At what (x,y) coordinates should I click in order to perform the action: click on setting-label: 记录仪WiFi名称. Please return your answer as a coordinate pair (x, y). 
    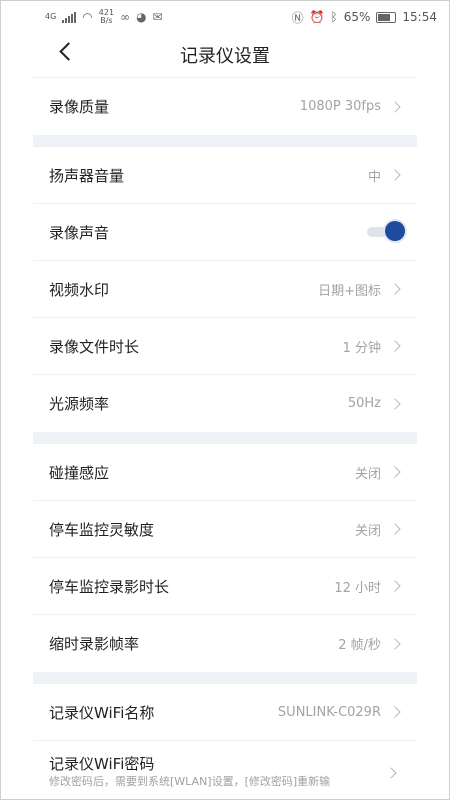
    Looking at the image, I should click on (102, 712).